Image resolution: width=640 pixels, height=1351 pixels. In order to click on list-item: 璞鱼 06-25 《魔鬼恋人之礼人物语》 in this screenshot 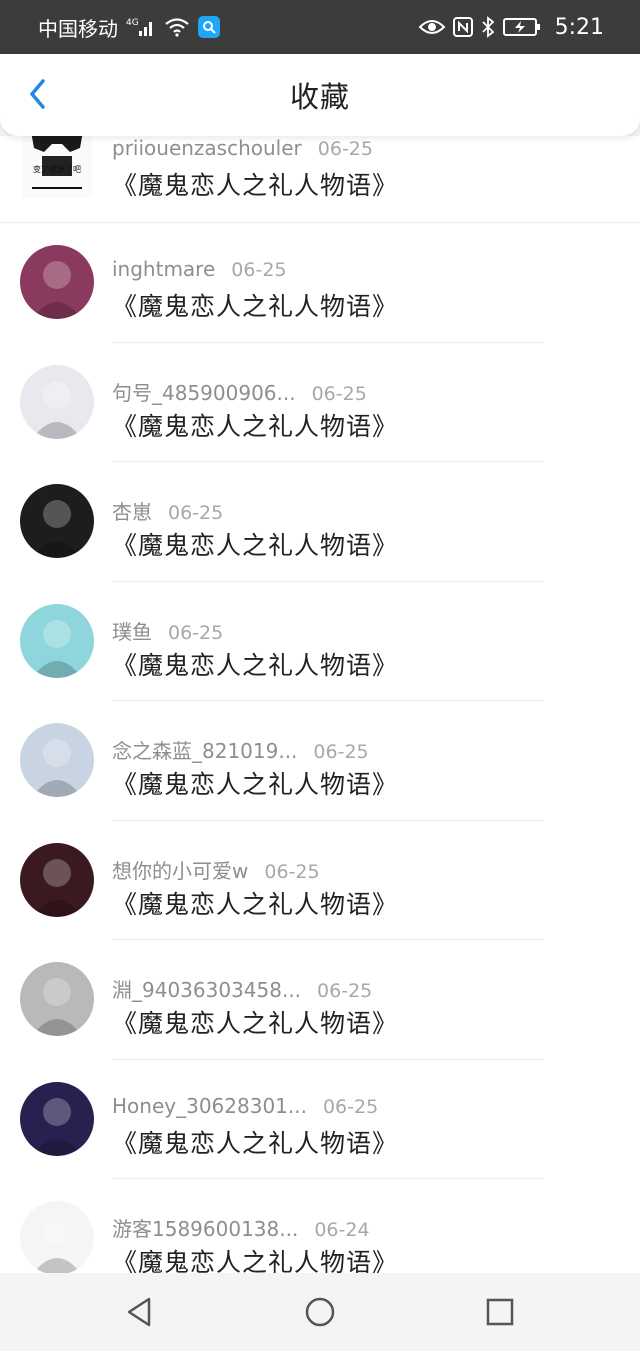, I will do `click(320, 641)`.